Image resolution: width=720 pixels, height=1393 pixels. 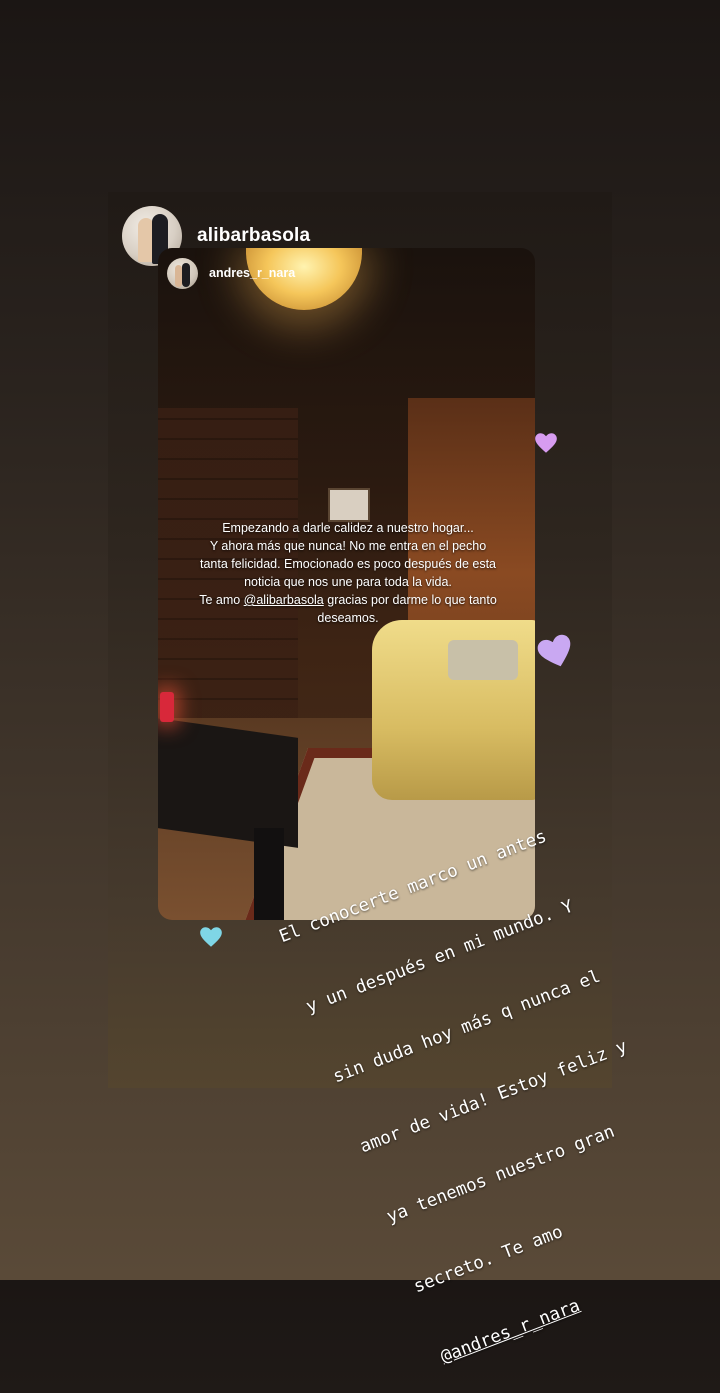 I want to click on sofa-cushion, so click(x=483, y=660).